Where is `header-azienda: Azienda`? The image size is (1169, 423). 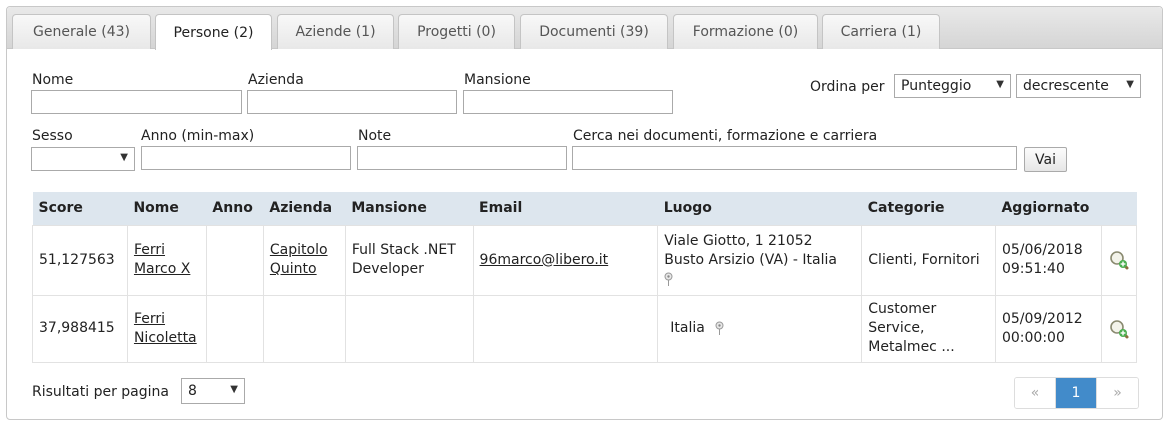 header-azienda: Azienda is located at coordinates (304, 208).